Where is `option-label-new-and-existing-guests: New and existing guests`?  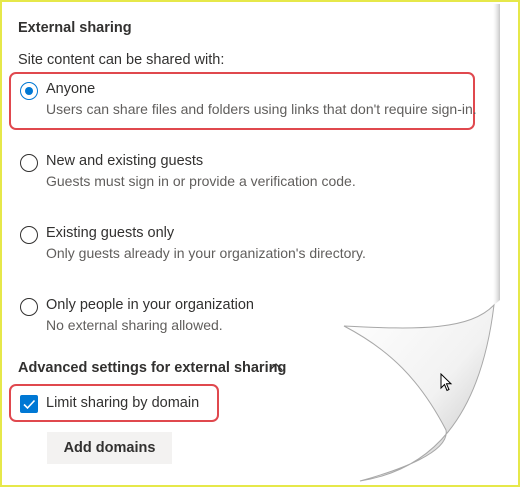 option-label-new-and-existing-guests: New and existing guests is located at coordinates (125, 161).